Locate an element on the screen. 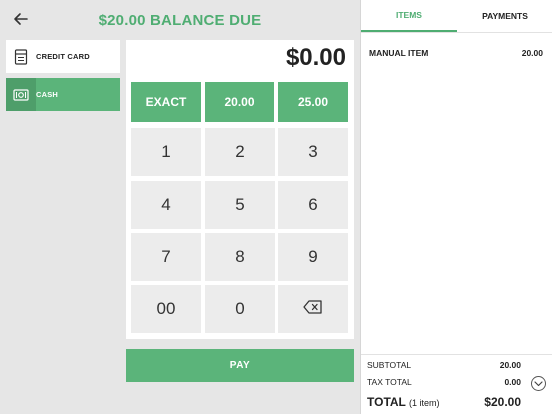 The height and width of the screenshot is (414, 552). quick-amount-20-button: 20.00 is located at coordinates (239, 102).